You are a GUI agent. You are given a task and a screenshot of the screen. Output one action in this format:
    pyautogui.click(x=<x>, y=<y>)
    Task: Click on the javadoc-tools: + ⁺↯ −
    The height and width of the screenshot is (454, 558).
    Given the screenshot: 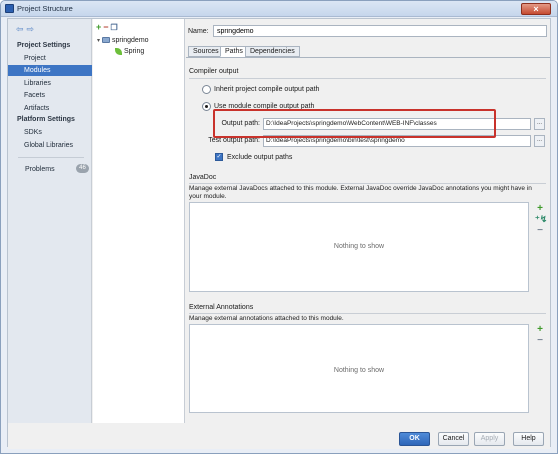 What is the action you would take?
    pyautogui.click(x=541, y=219)
    